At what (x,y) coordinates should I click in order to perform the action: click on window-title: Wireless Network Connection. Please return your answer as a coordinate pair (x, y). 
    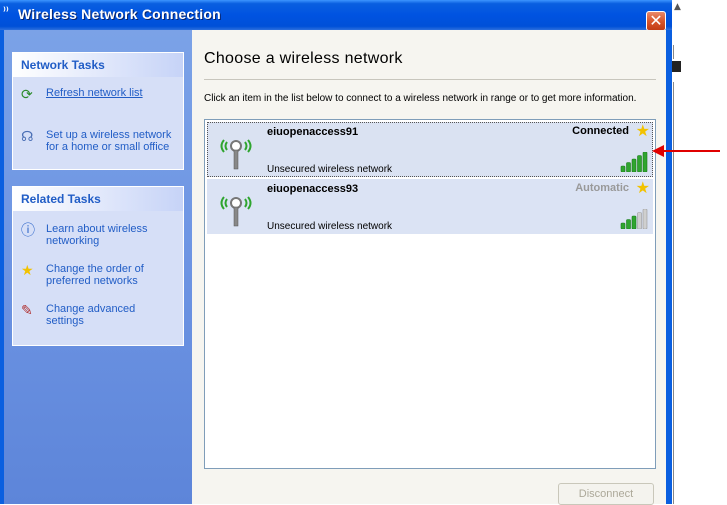
    Looking at the image, I should click on (119, 14).